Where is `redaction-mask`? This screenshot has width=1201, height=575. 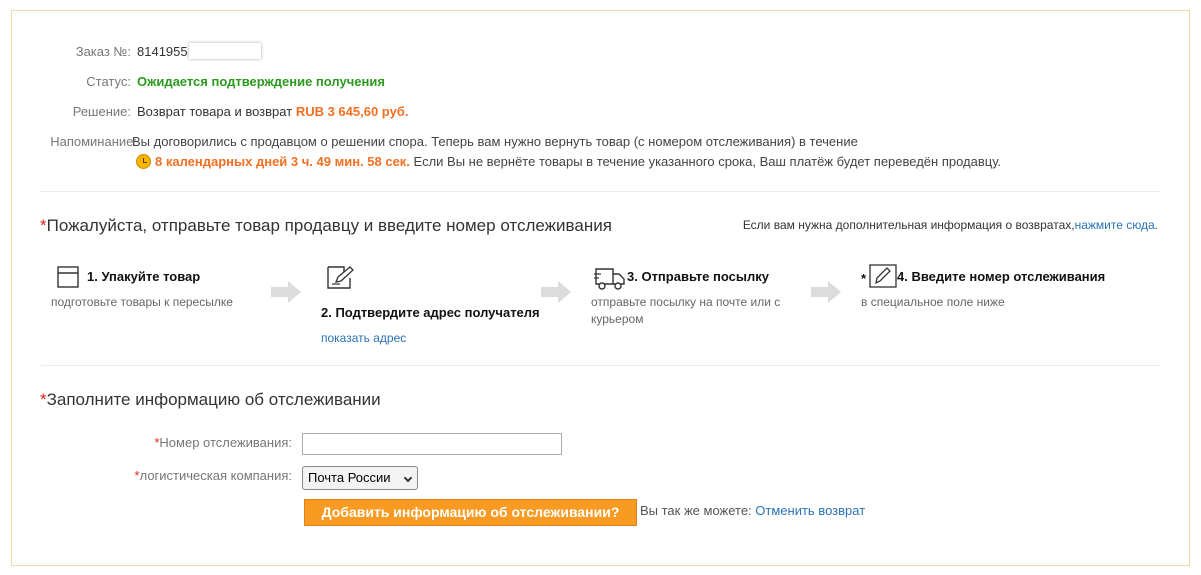
redaction-mask is located at coordinates (224, 51).